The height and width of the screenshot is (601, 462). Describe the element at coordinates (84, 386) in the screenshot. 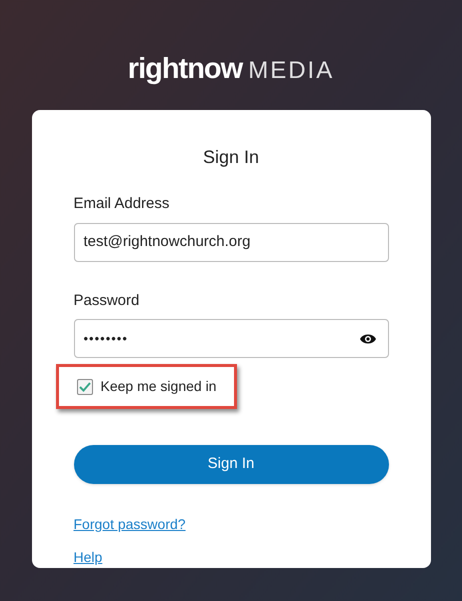

I see `checkbox` at that location.